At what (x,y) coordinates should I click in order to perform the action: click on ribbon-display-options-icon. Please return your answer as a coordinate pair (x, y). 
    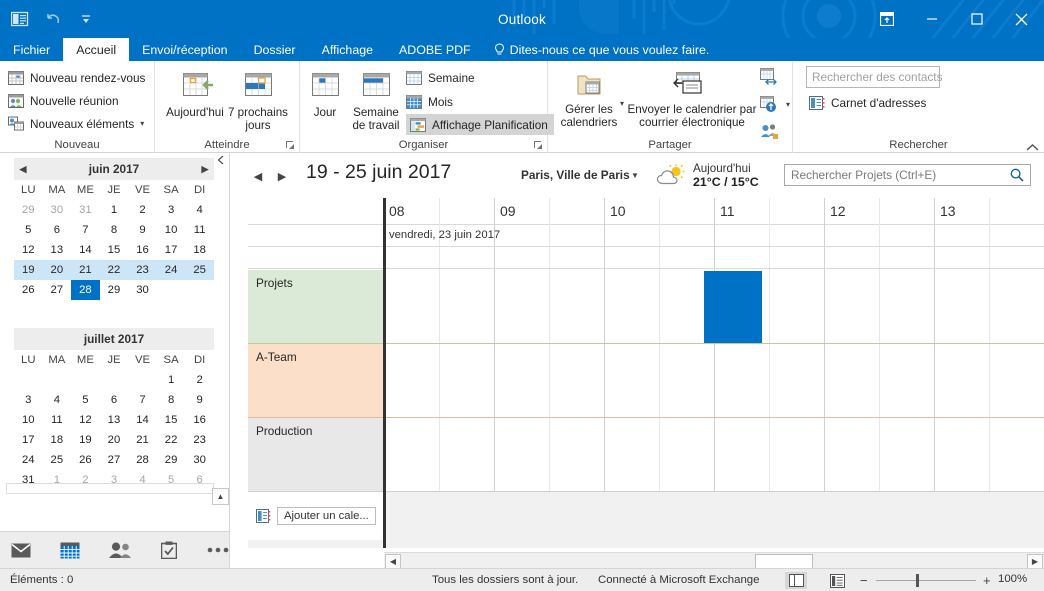
    Looking at the image, I should click on (887, 19).